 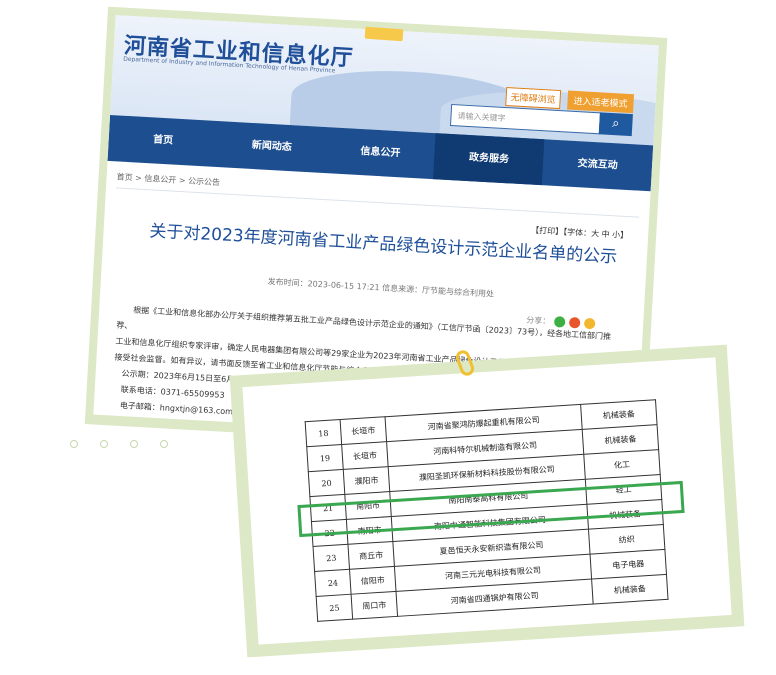 What do you see at coordinates (597, 165) in the screenshot?
I see `nav-item-interaction: 交流互动` at bounding box center [597, 165].